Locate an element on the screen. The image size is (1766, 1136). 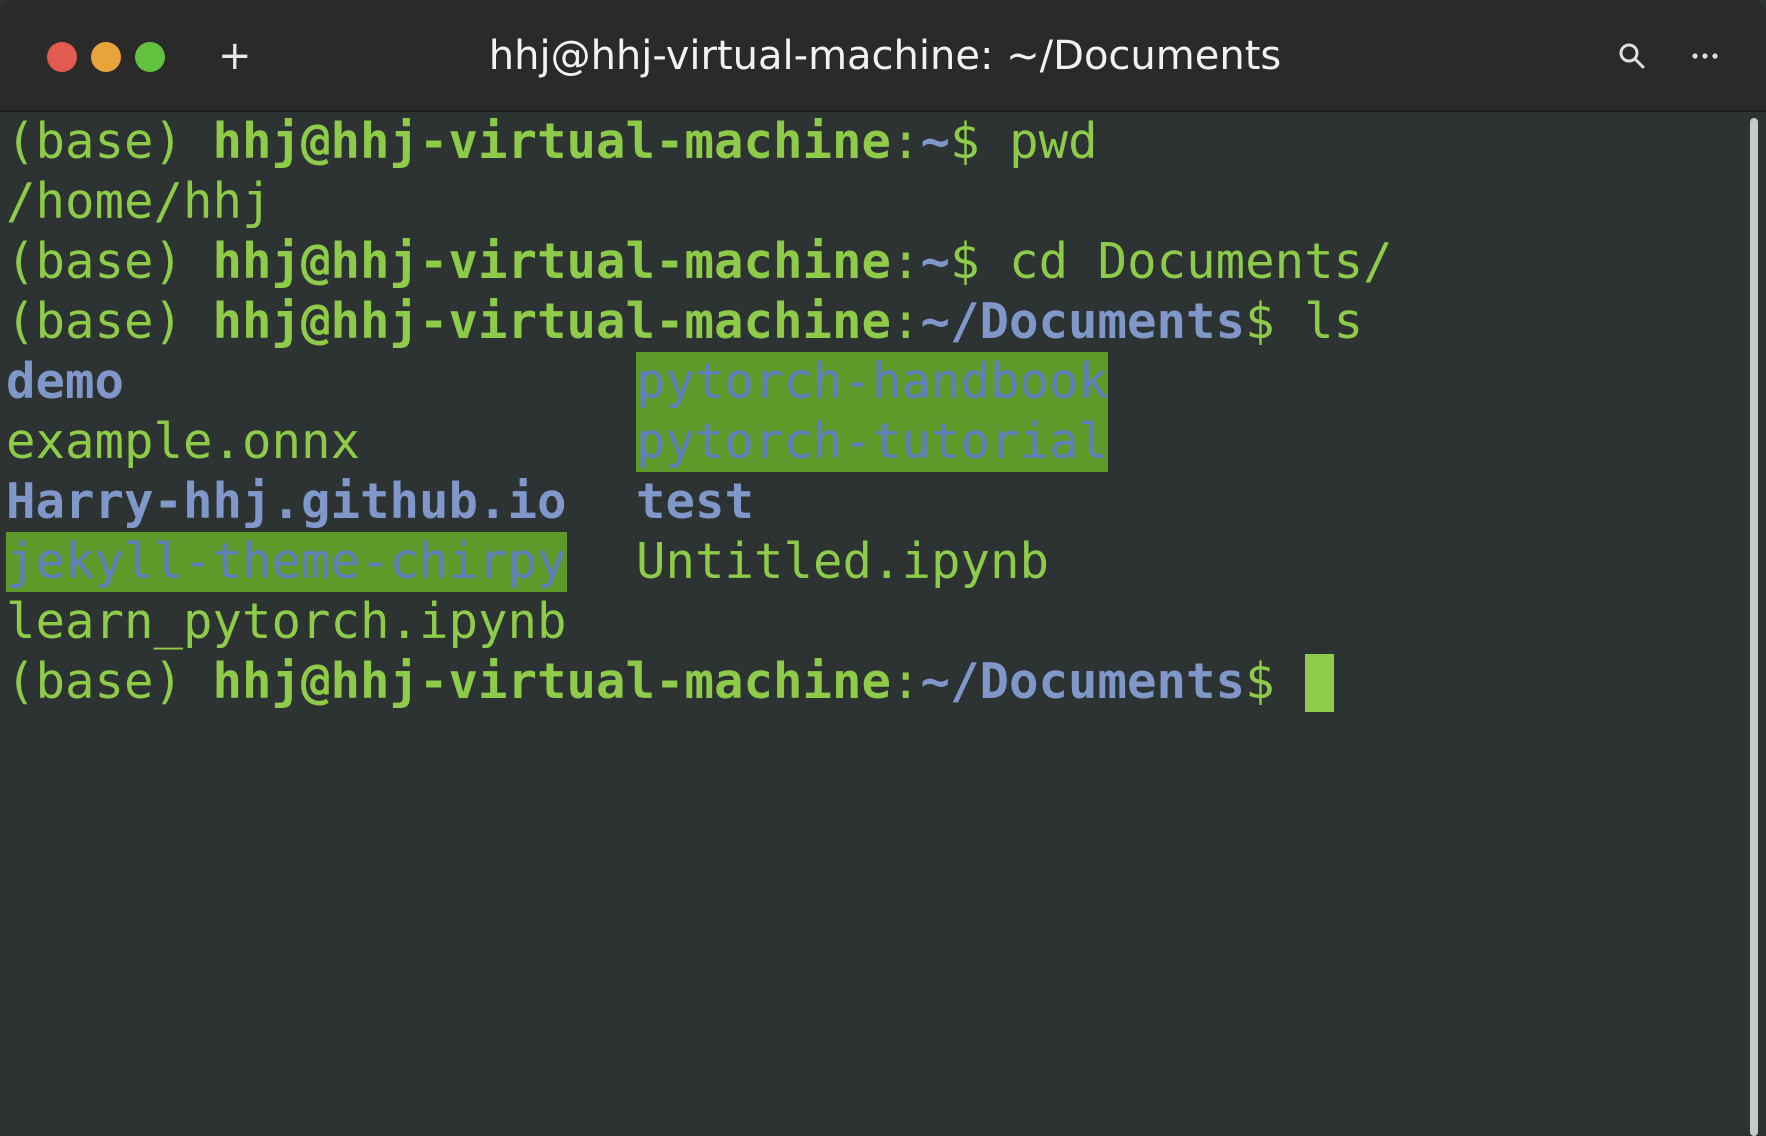
text-cursor is located at coordinates (1319, 683).